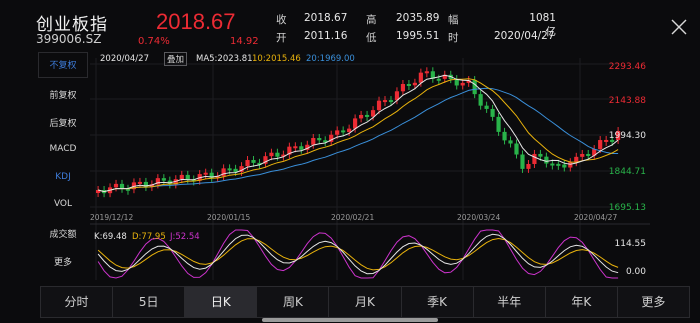  What do you see at coordinates (653, 302) in the screenshot?
I see `tab-more: 更多` at bounding box center [653, 302].